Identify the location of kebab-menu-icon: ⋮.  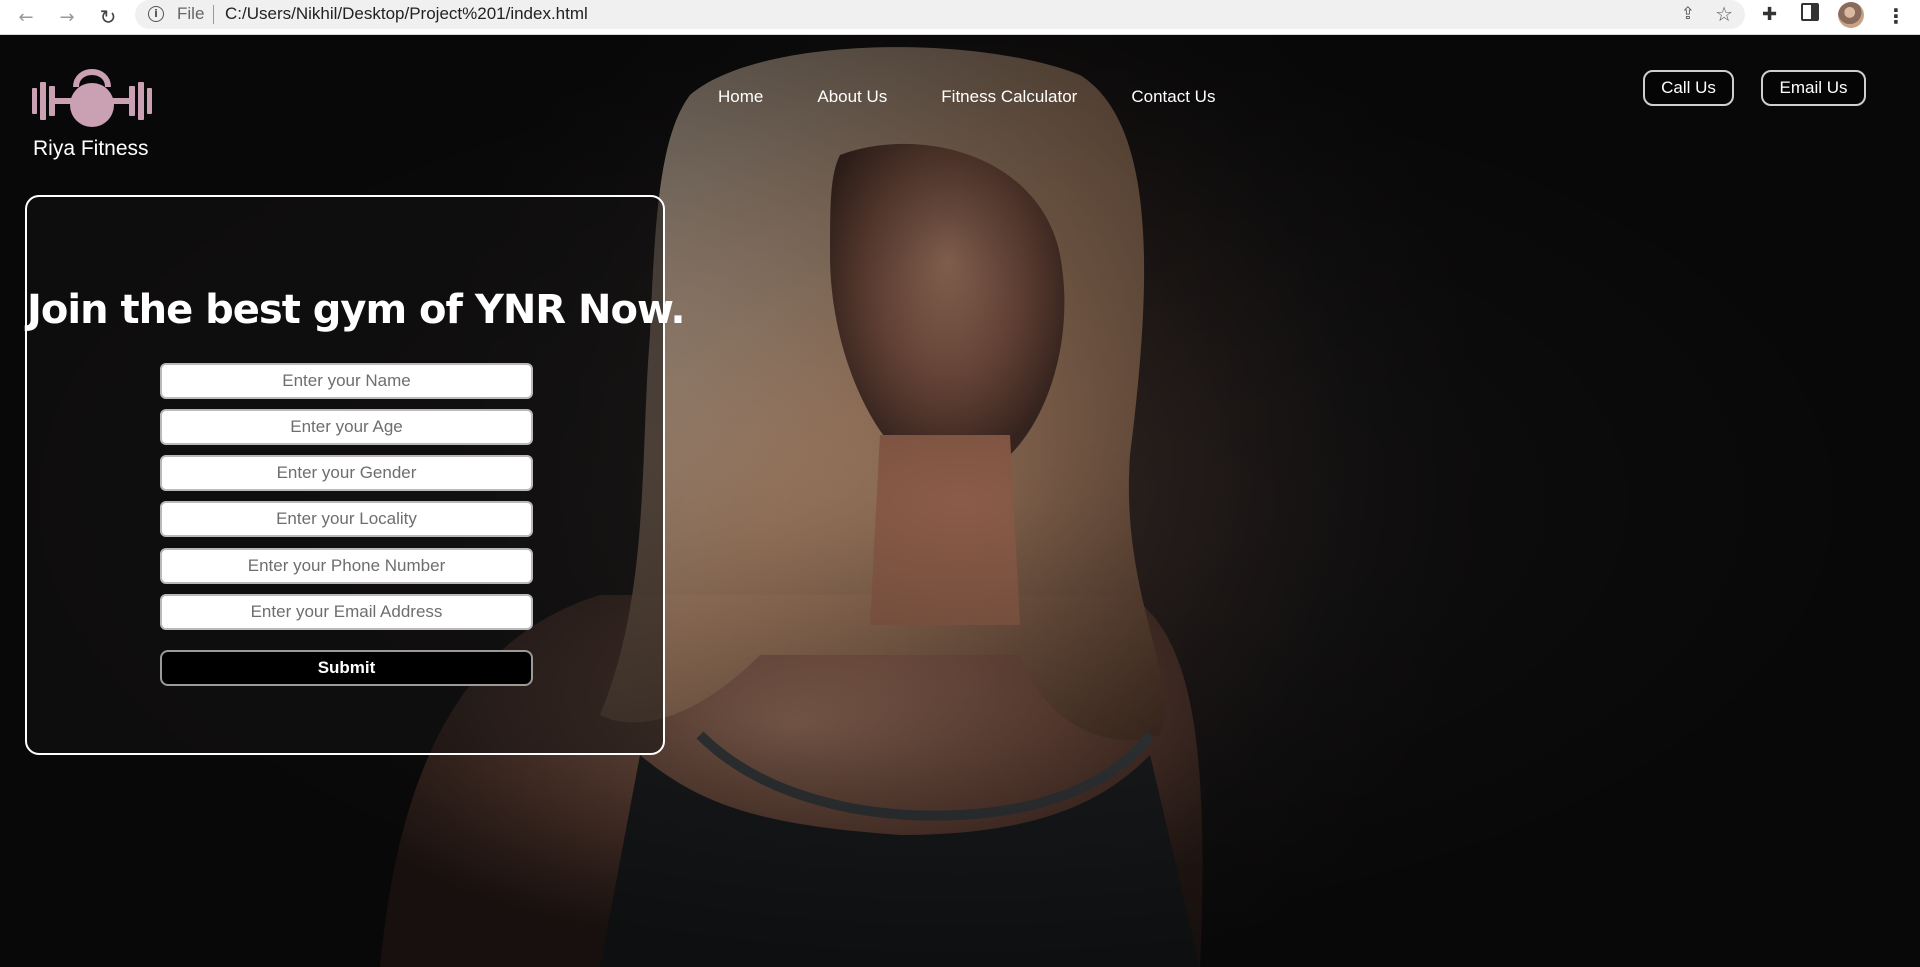
(1896, 16).